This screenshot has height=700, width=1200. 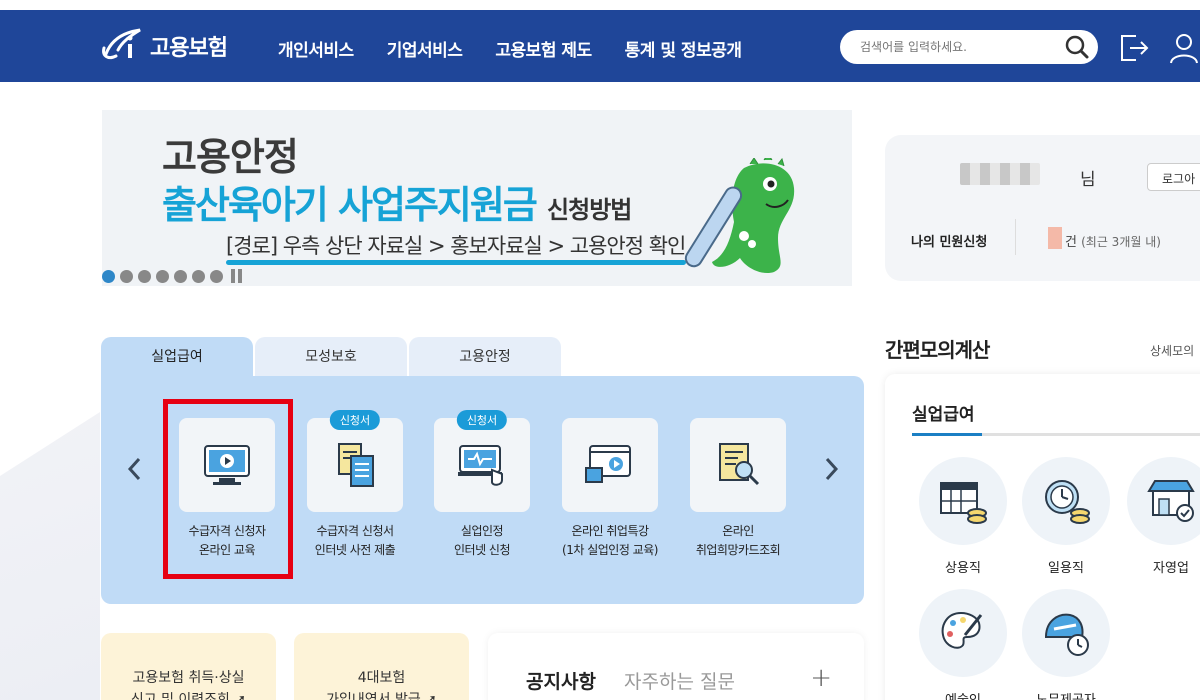 I want to click on count-period: (최근 3개월 내), so click(x=1121, y=242).